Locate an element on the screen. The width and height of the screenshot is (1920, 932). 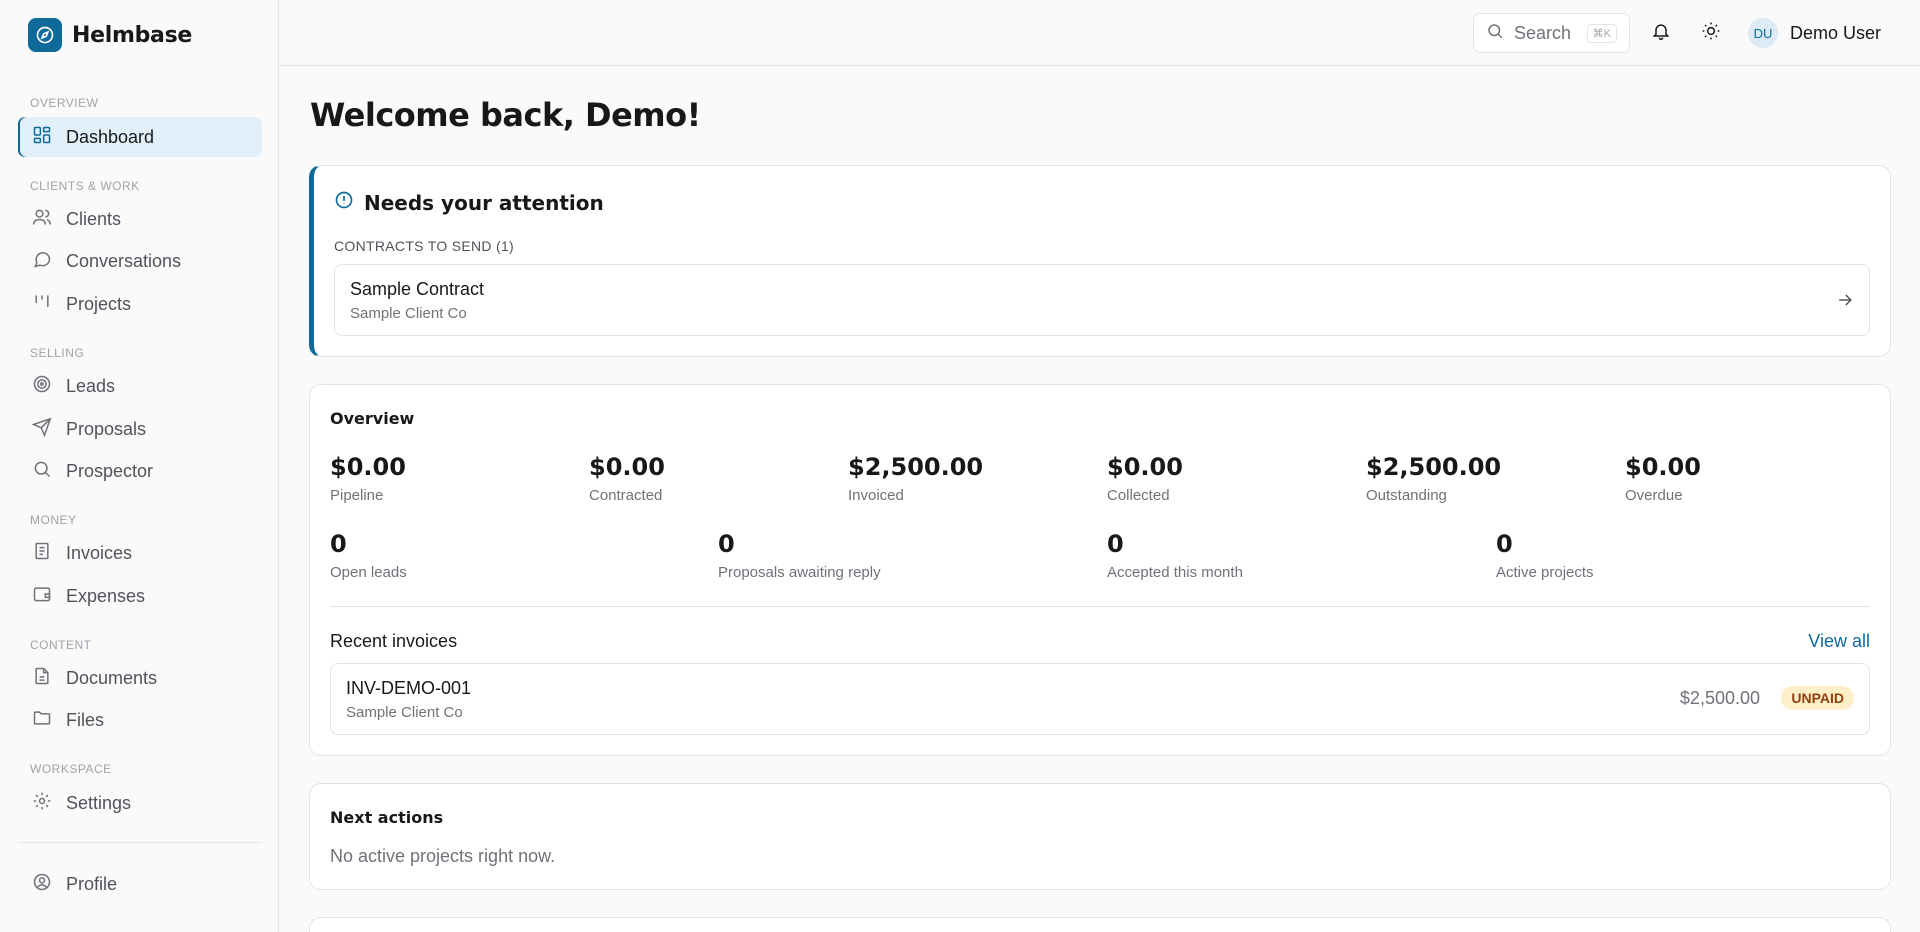
sidebar-item-proposals: Proposals is located at coordinates (140, 429).